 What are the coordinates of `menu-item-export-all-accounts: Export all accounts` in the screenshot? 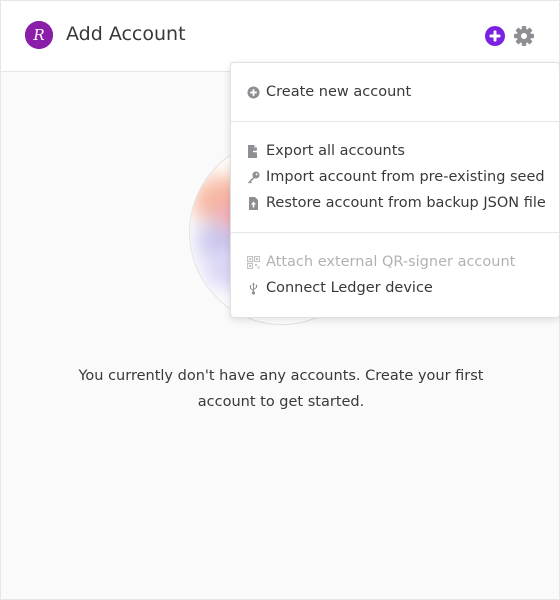 It's located at (326, 151).